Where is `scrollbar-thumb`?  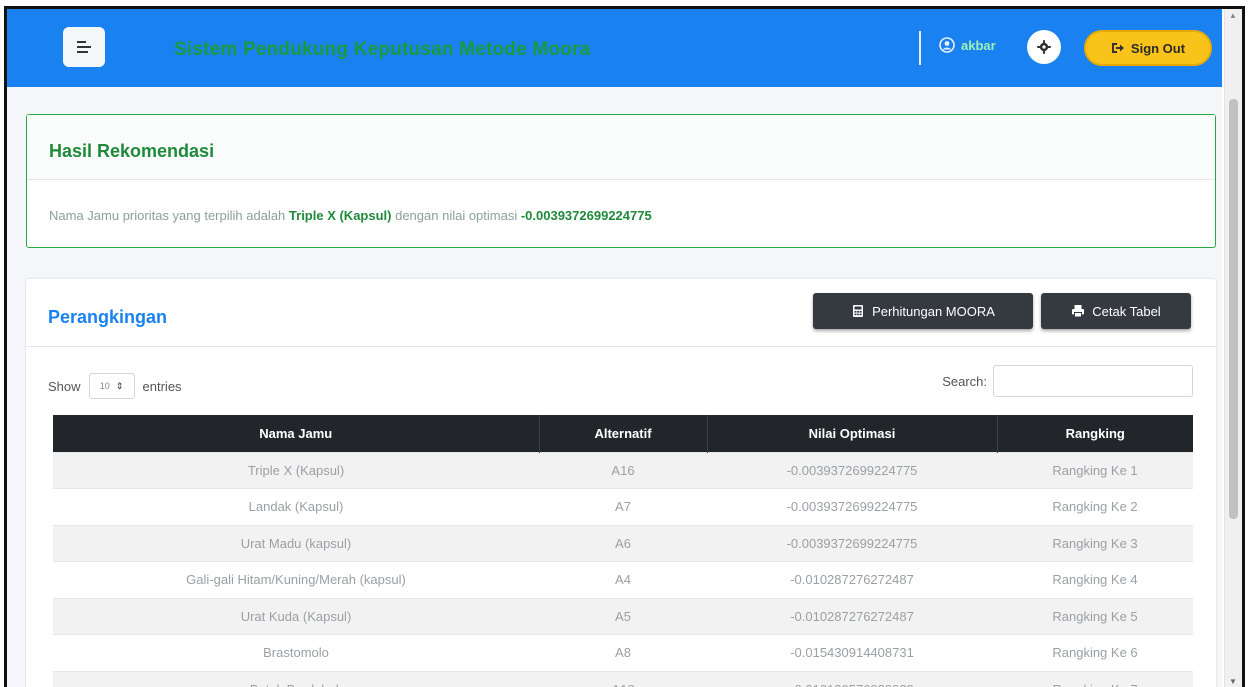 scrollbar-thumb is located at coordinates (1233, 309).